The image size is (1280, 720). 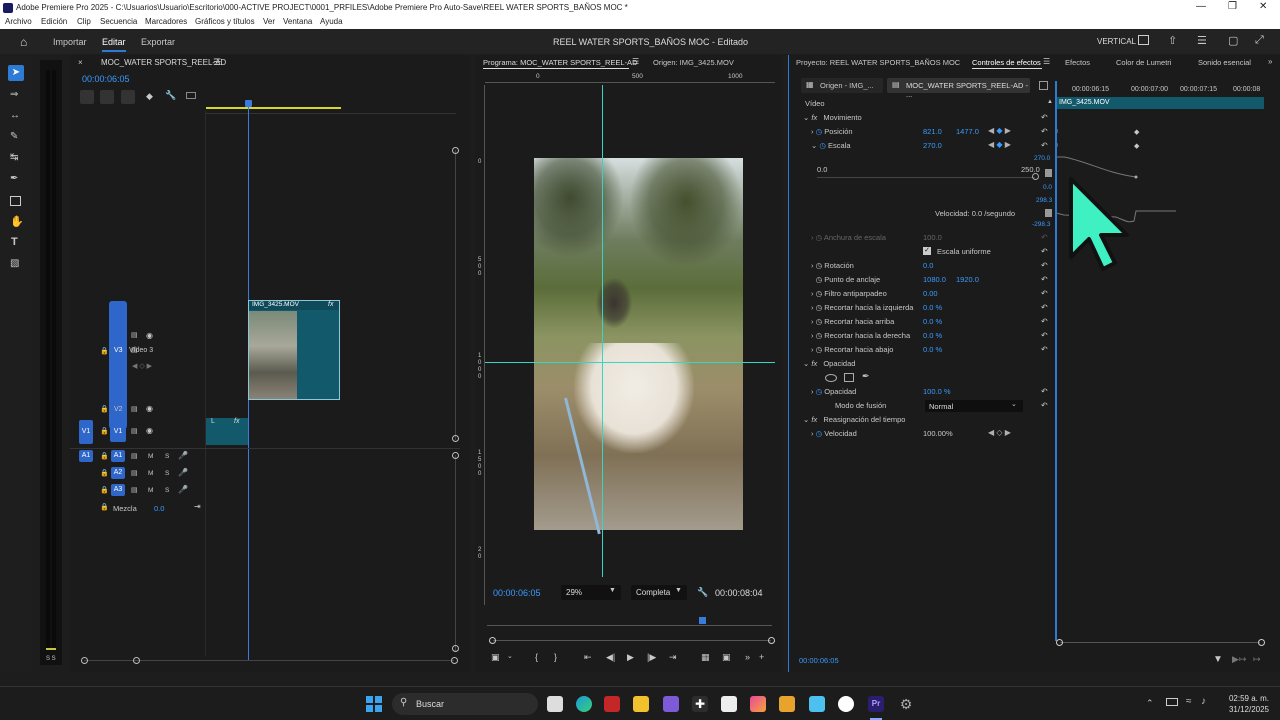 What do you see at coordinates (812, 265) in the screenshot?
I see `rotation-expand-icon: ›` at bounding box center [812, 265].